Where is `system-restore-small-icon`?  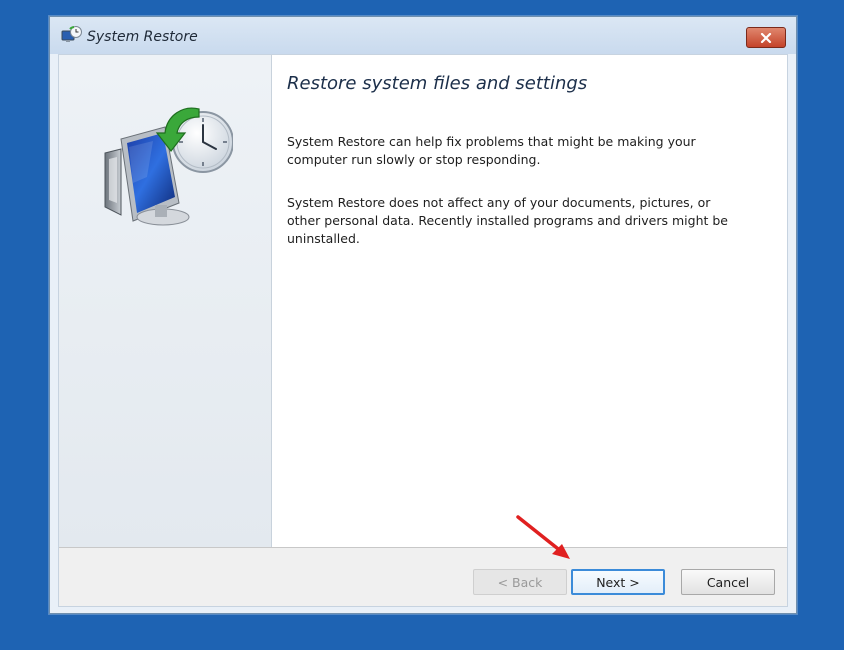
system-restore-small-icon is located at coordinates (72, 35).